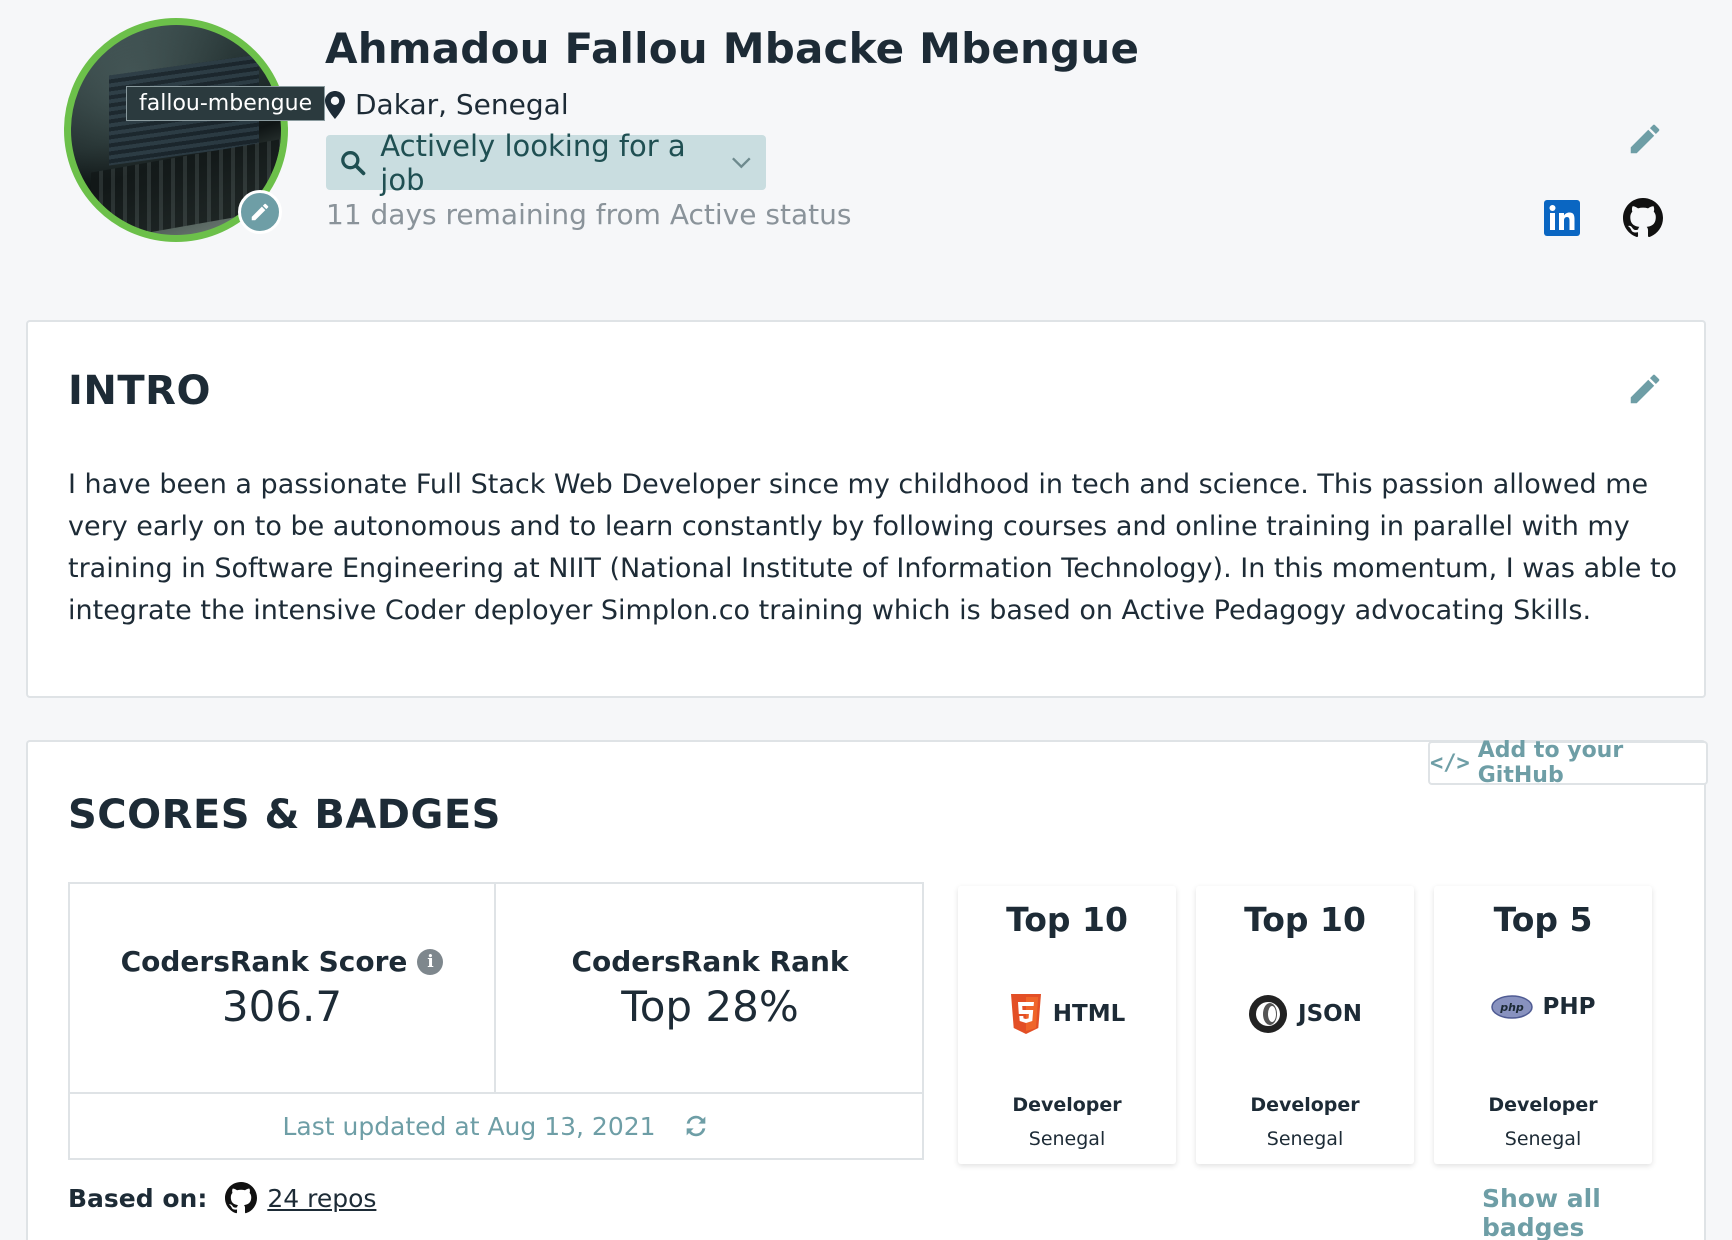 The image size is (1732, 1240). What do you see at coordinates (264, 961) in the screenshot?
I see `score-label: CodersRank Score` at bounding box center [264, 961].